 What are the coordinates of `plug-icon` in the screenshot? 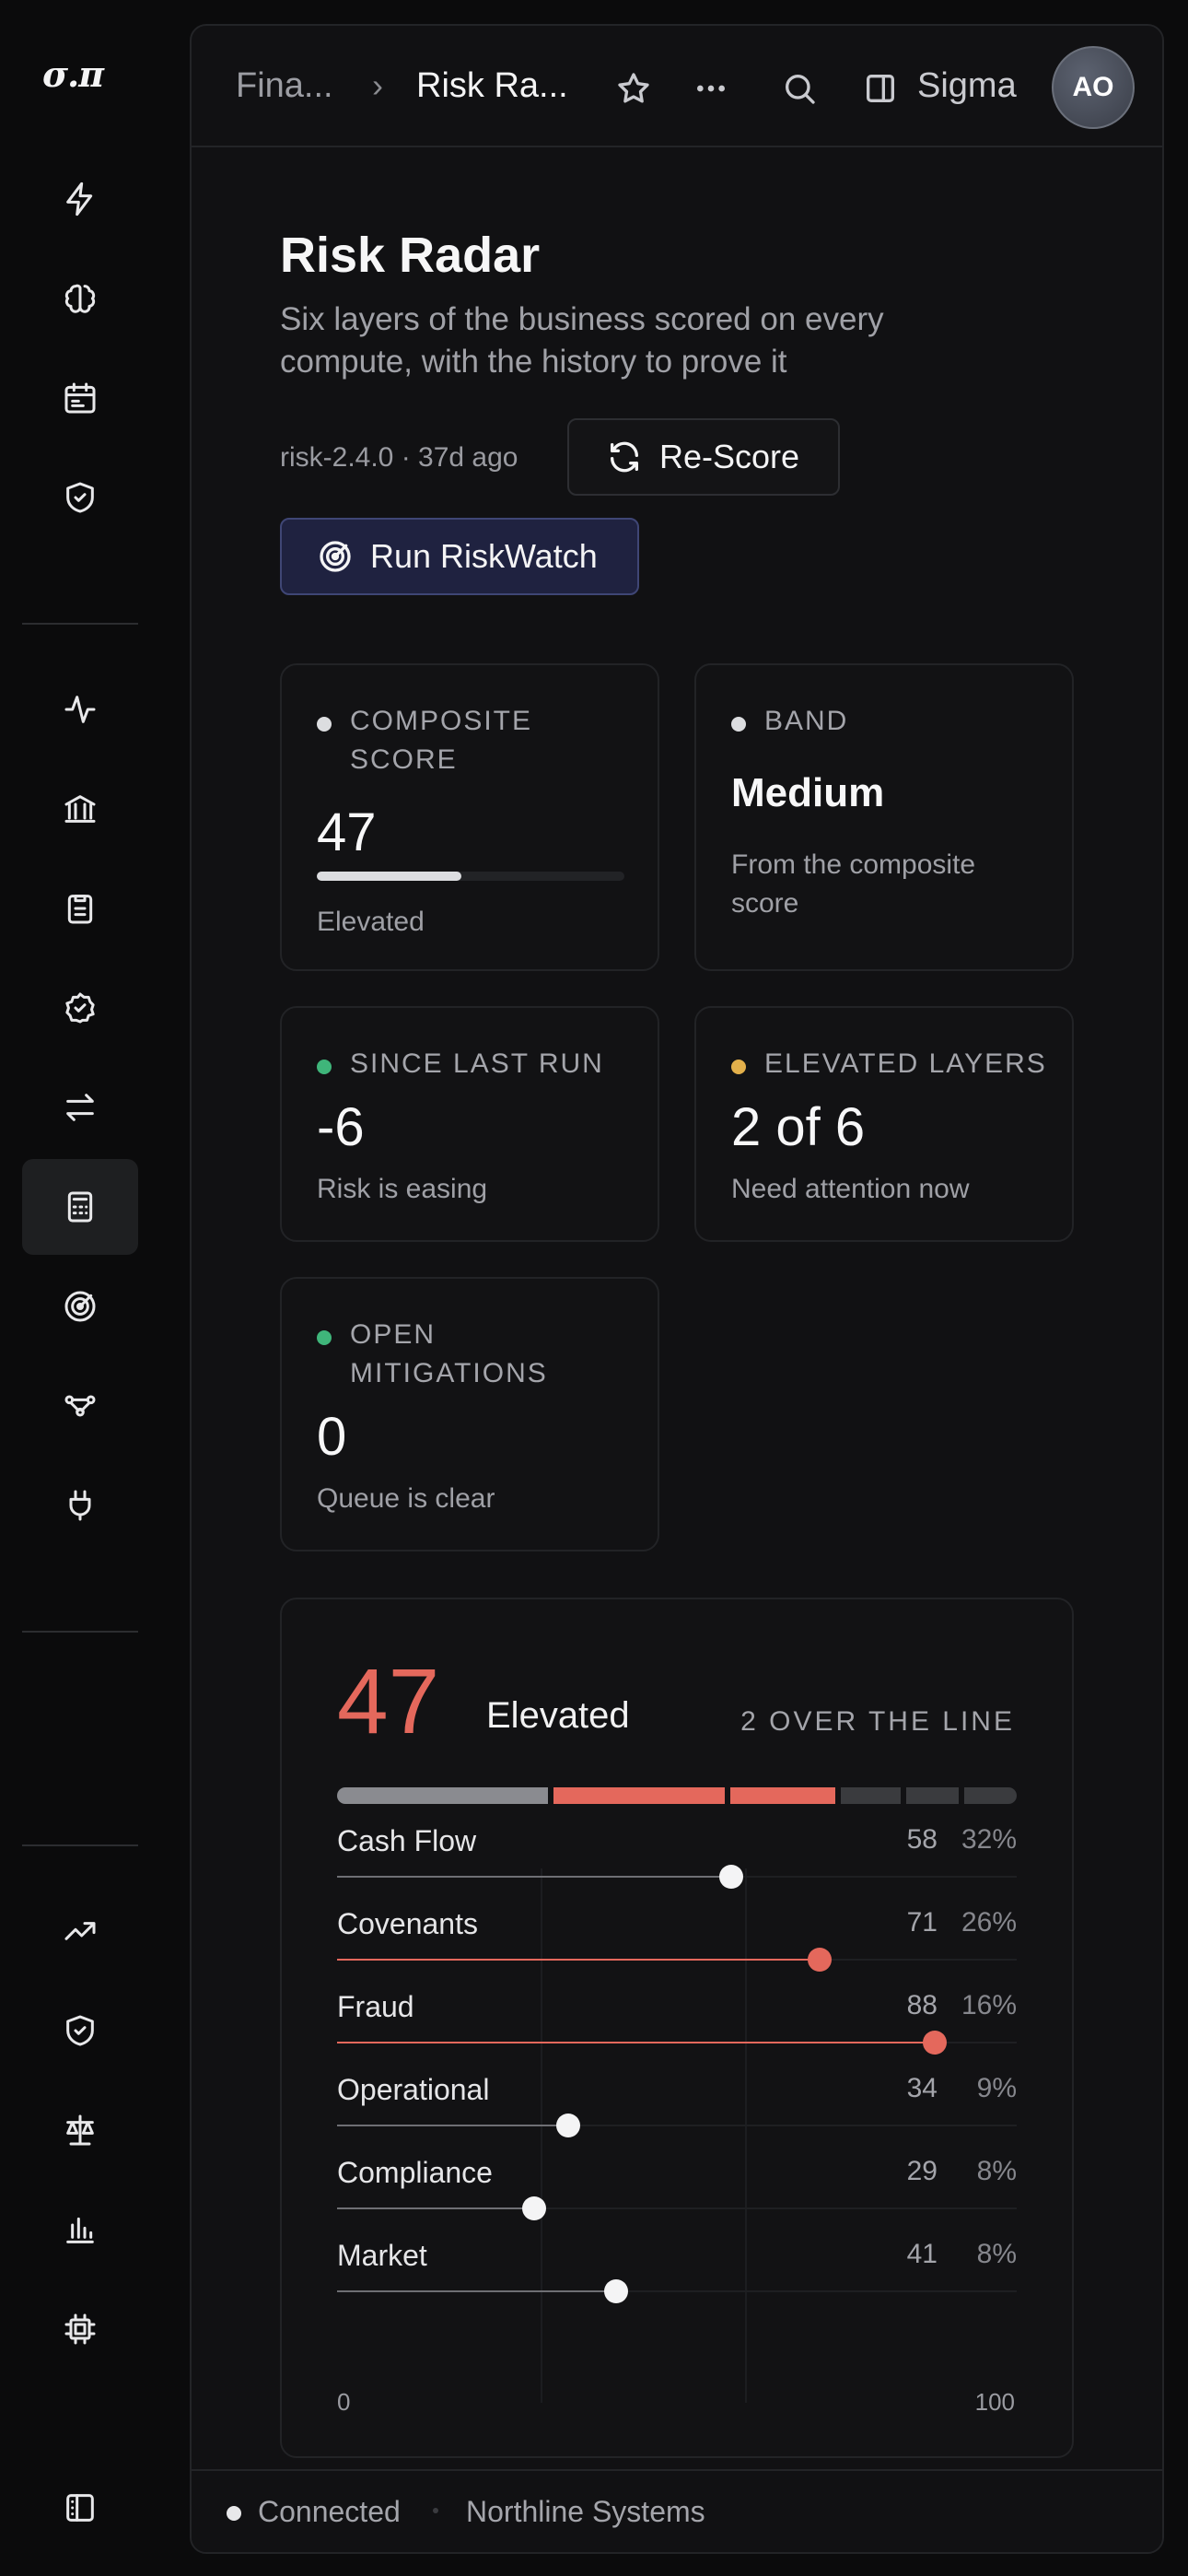 It's located at (80, 1505).